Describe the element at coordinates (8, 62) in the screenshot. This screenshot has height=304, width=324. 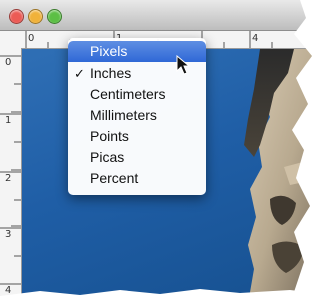
I see `v-ruler-label-0: 0` at that location.